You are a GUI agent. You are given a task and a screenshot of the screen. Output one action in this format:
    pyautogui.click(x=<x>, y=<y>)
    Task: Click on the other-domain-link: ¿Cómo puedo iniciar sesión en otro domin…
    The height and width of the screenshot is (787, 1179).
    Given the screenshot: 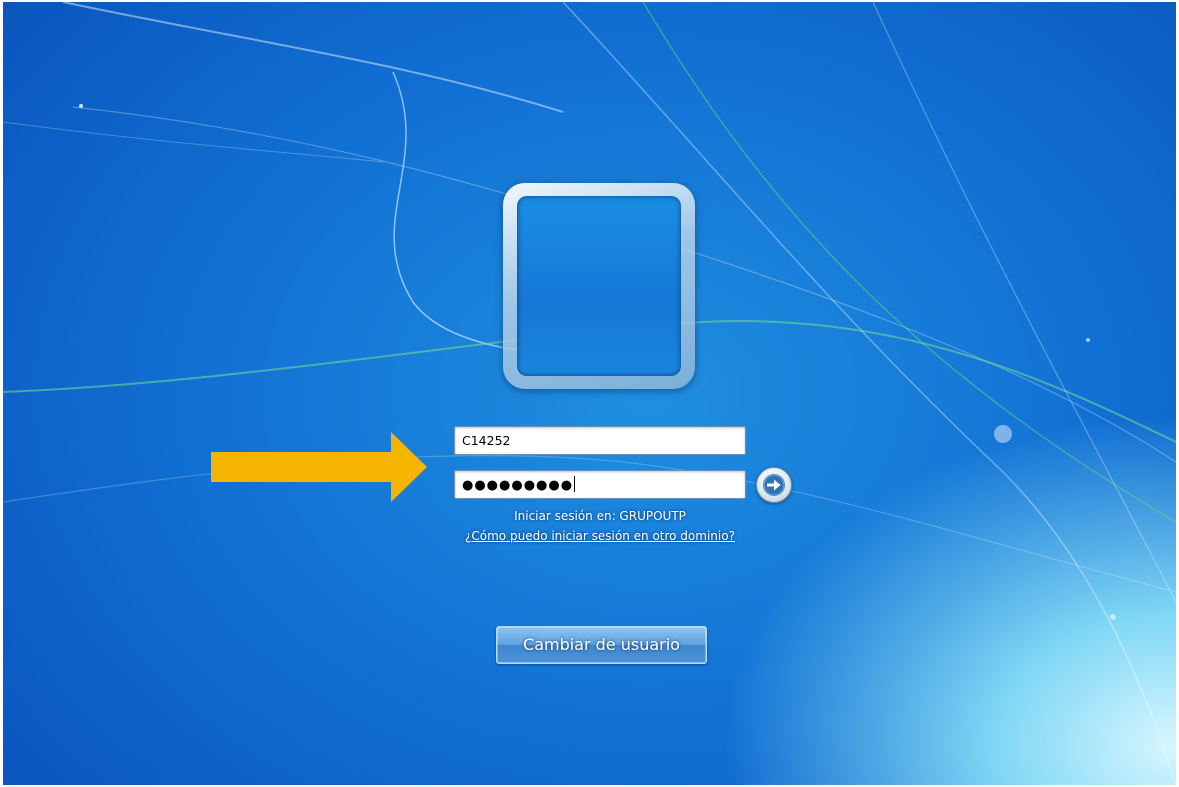 What is the action you would take?
    pyautogui.click(x=600, y=536)
    